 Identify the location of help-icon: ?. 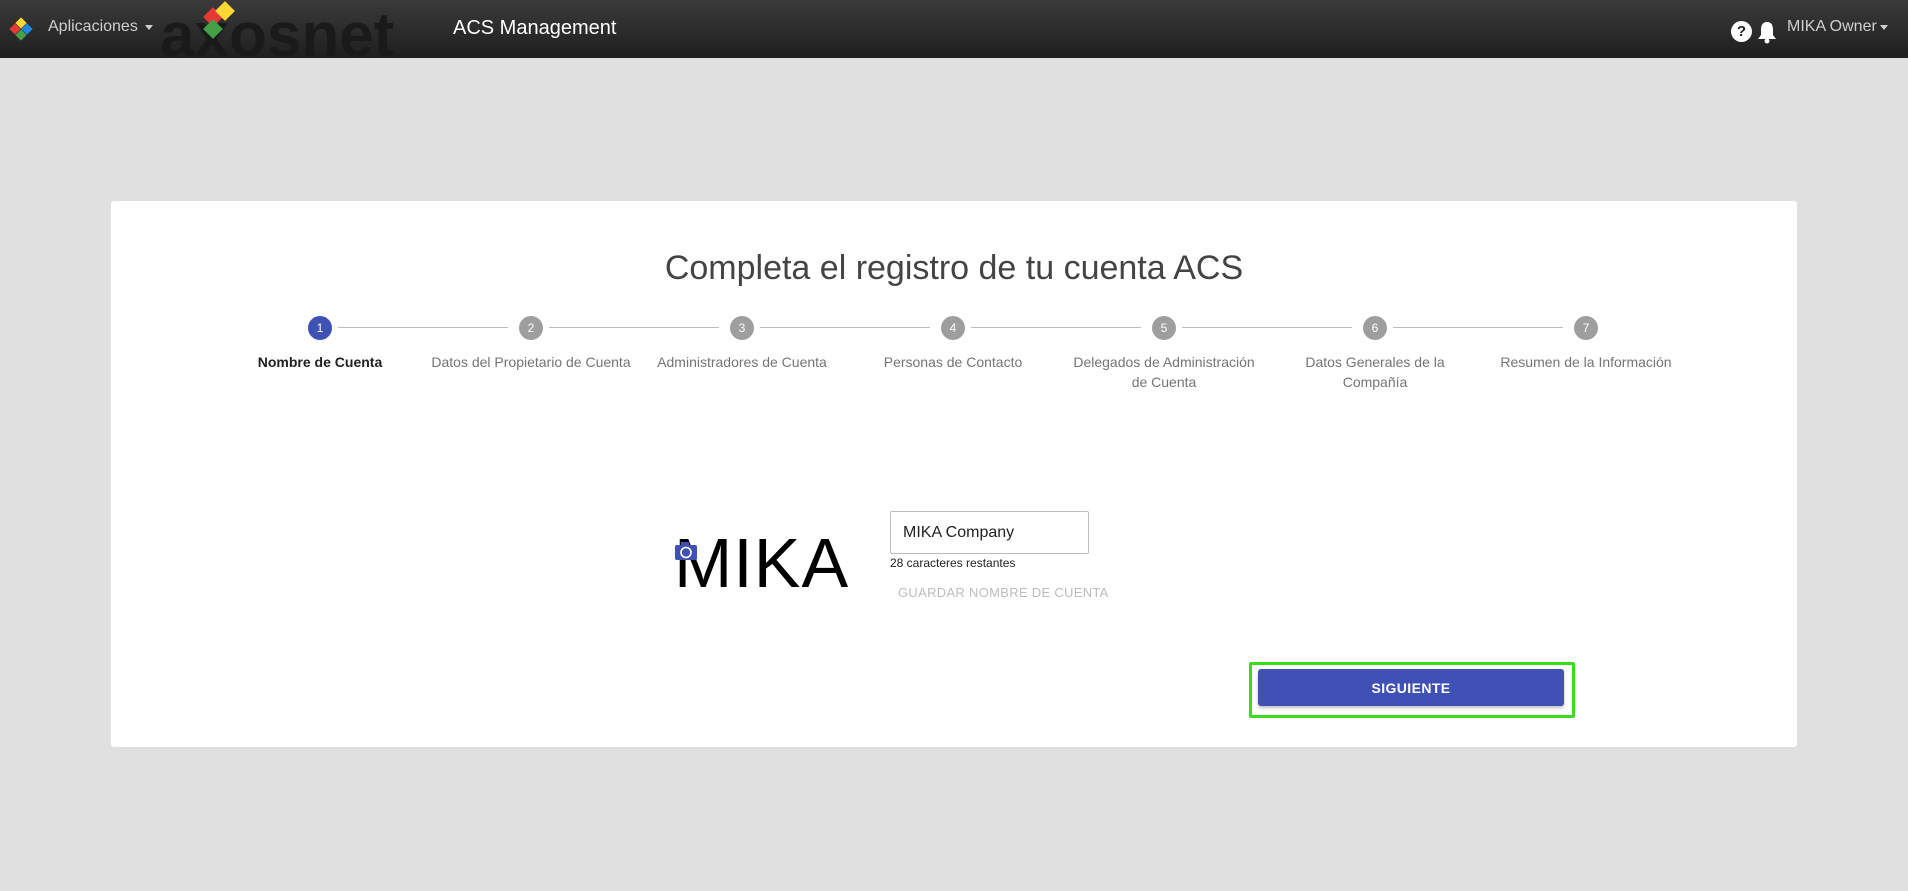
(1741, 31).